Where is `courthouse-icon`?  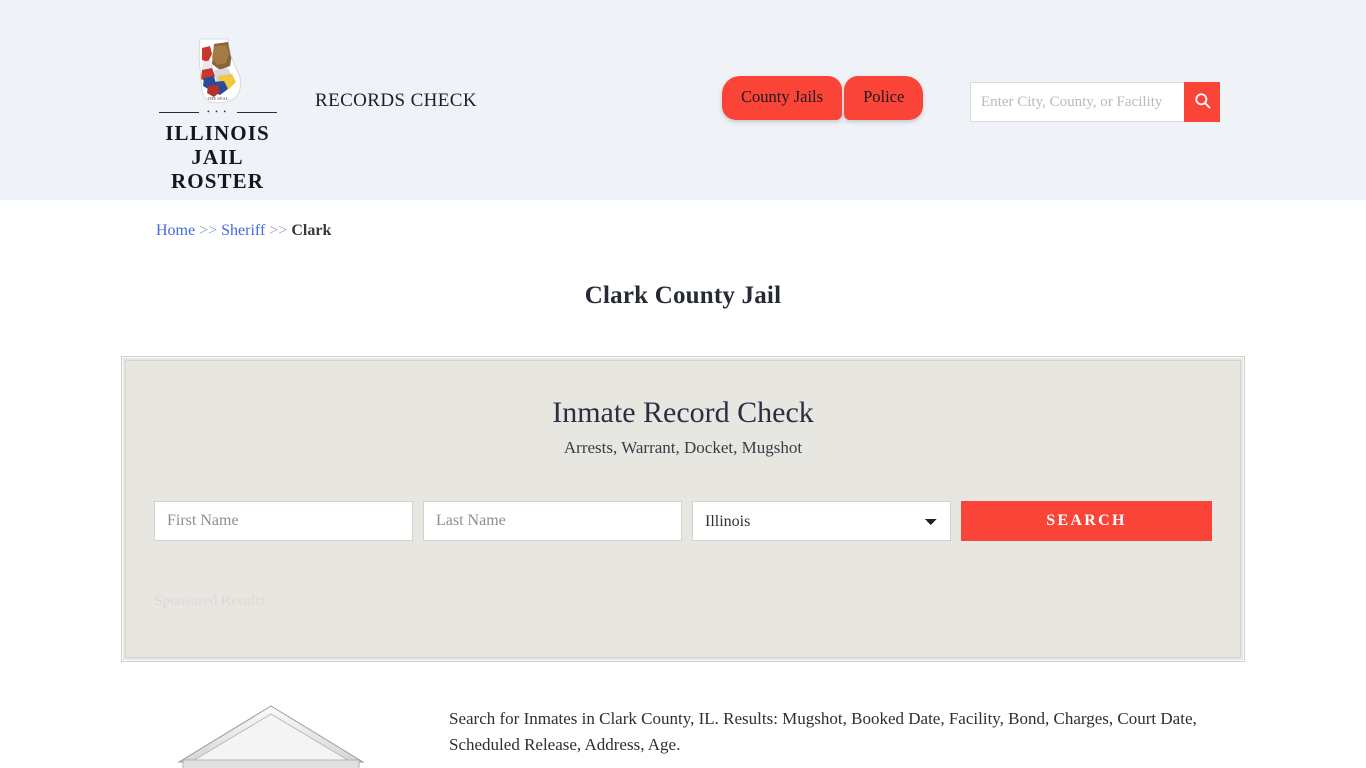
courthouse-icon is located at coordinates (271, 735).